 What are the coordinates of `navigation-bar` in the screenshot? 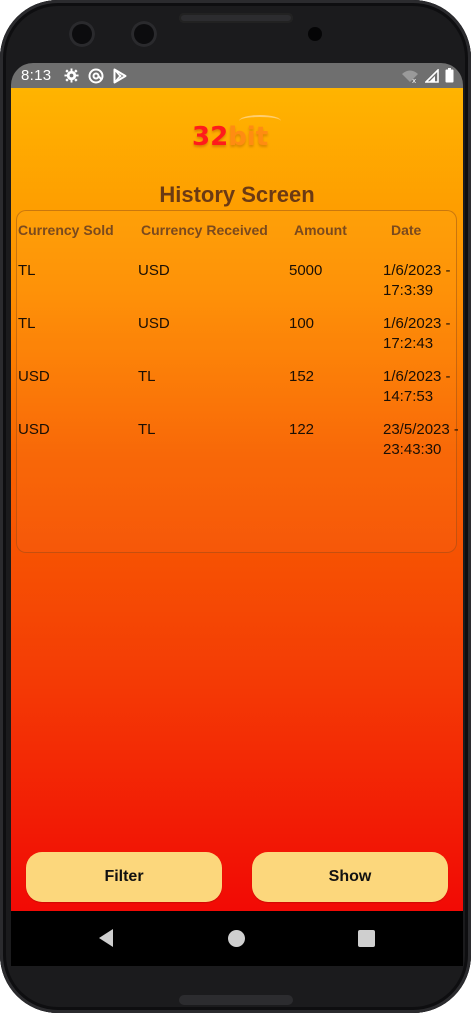 It's located at (237, 938).